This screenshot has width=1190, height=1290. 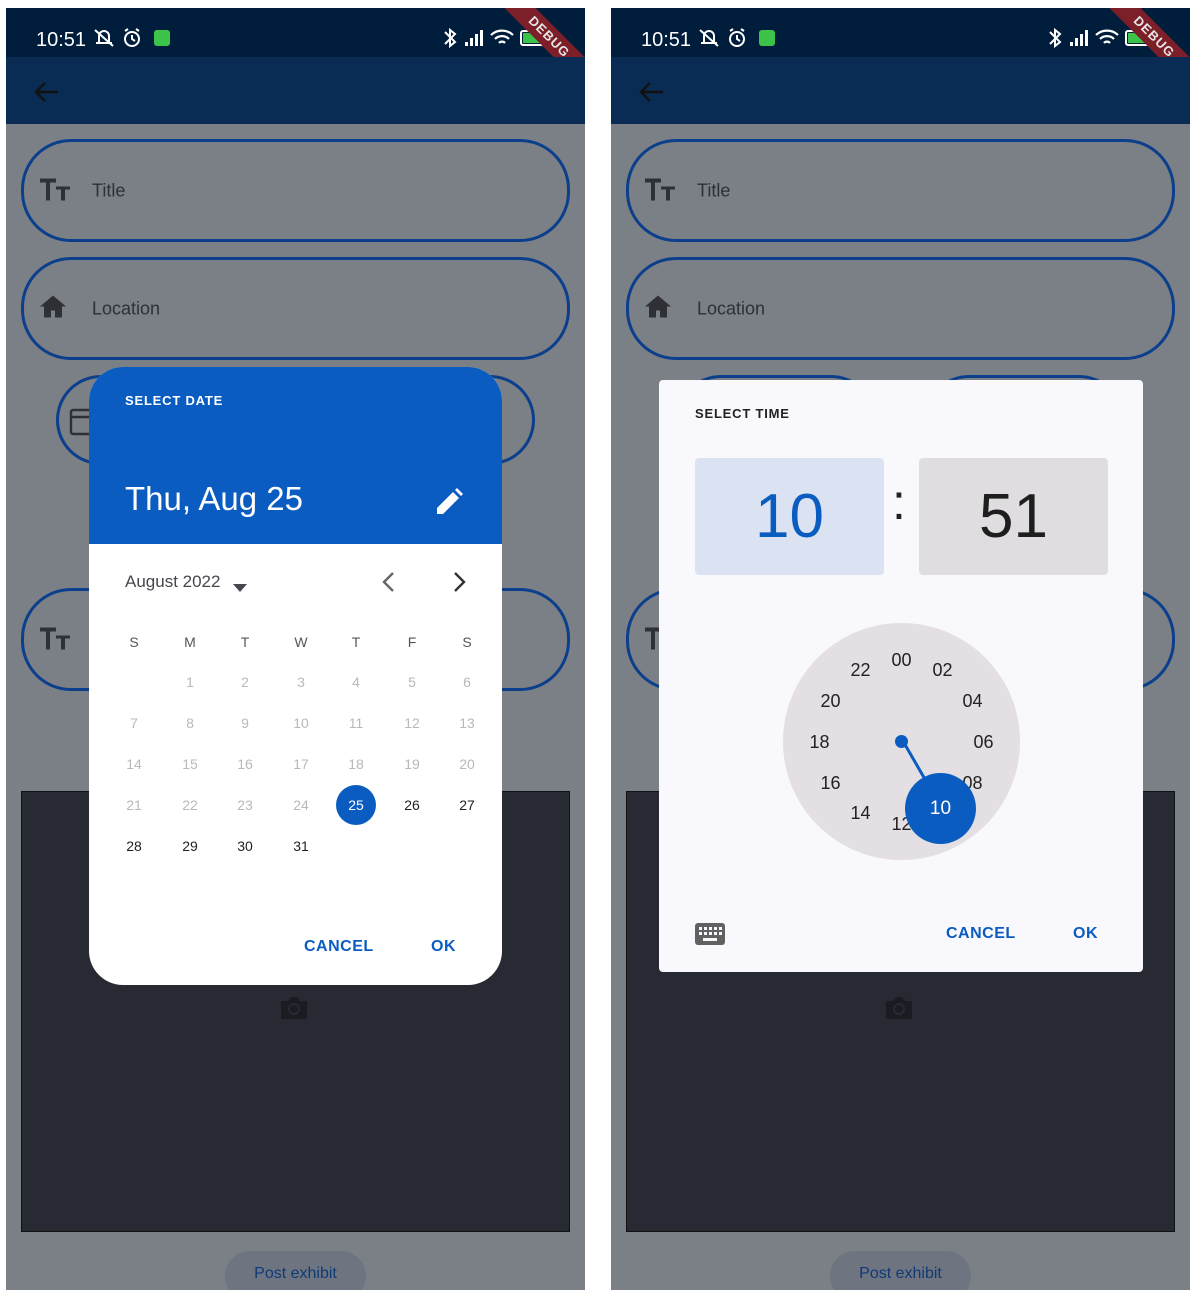 What do you see at coordinates (245, 805) in the screenshot?
I see `calendar-day: 23` at bounding box center [245, 805].